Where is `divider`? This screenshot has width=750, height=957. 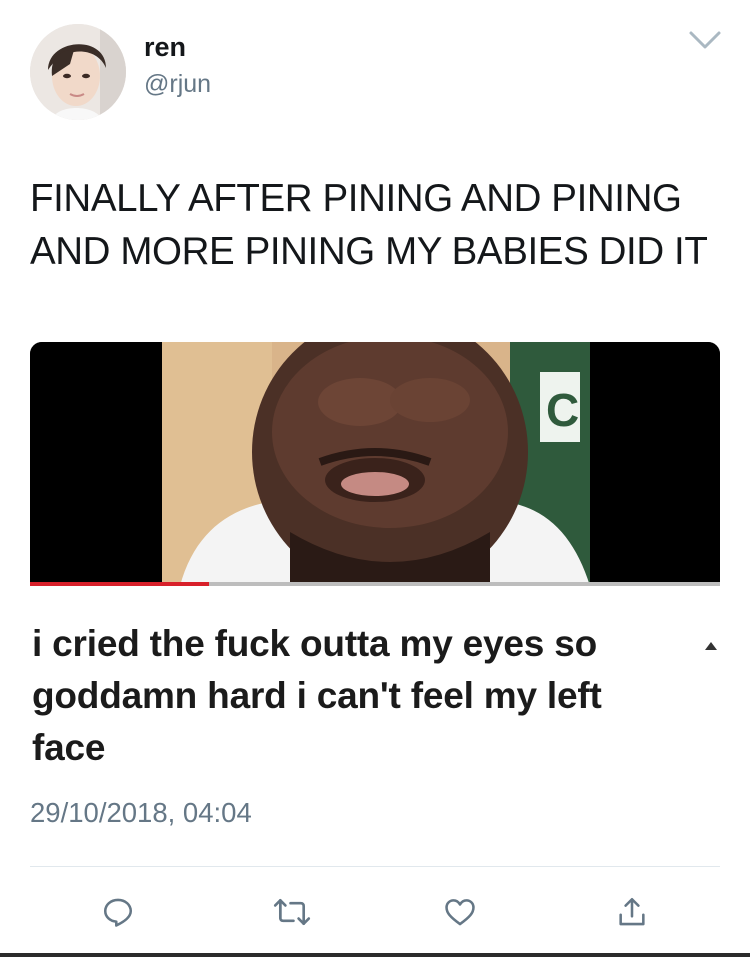 divider is located at coordinates (375, 866).